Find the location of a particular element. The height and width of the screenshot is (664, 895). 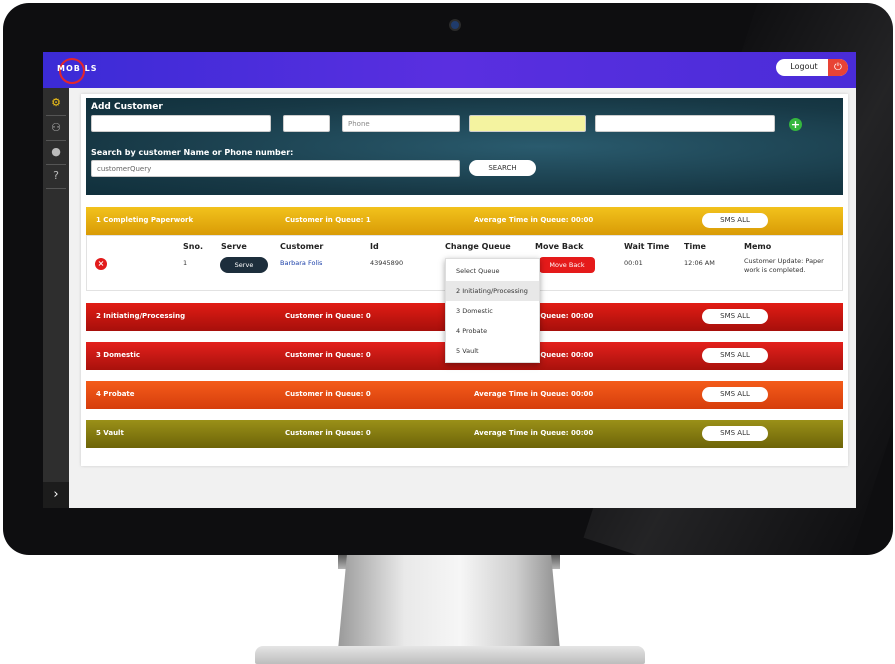

queue-name: 1 Completing Paperwork is located at coordinates (145, 220).